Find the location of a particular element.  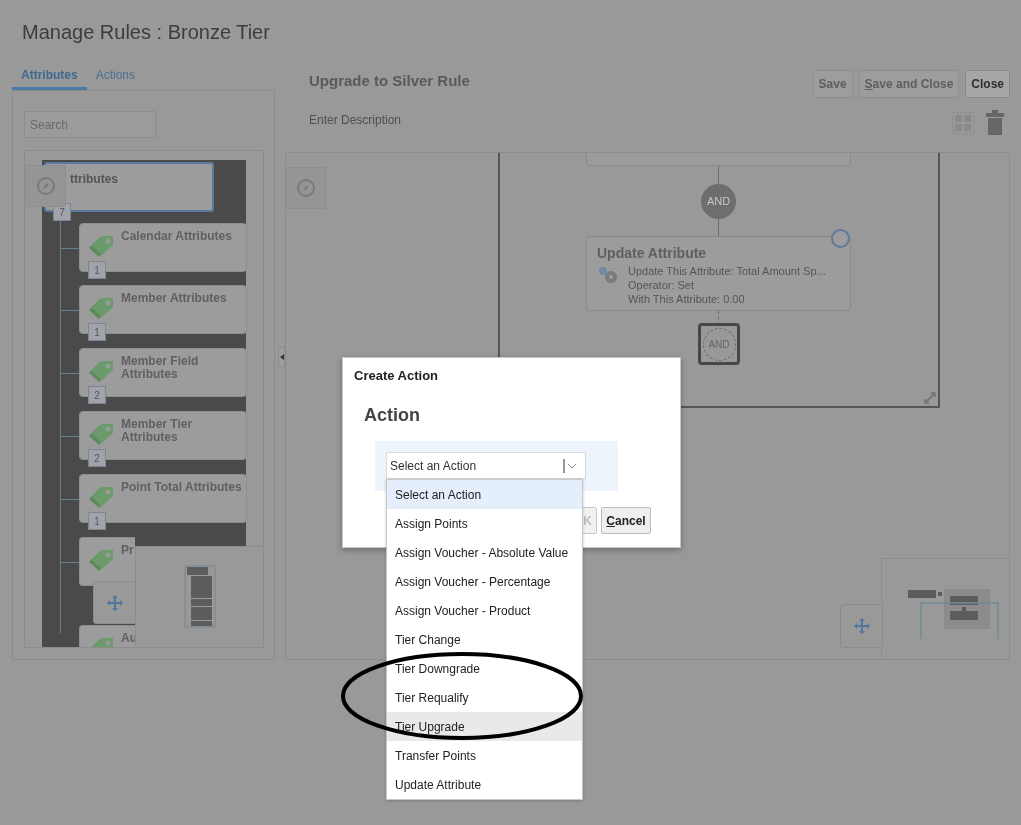

and-connector: AND is located at coordinates (718, 201).